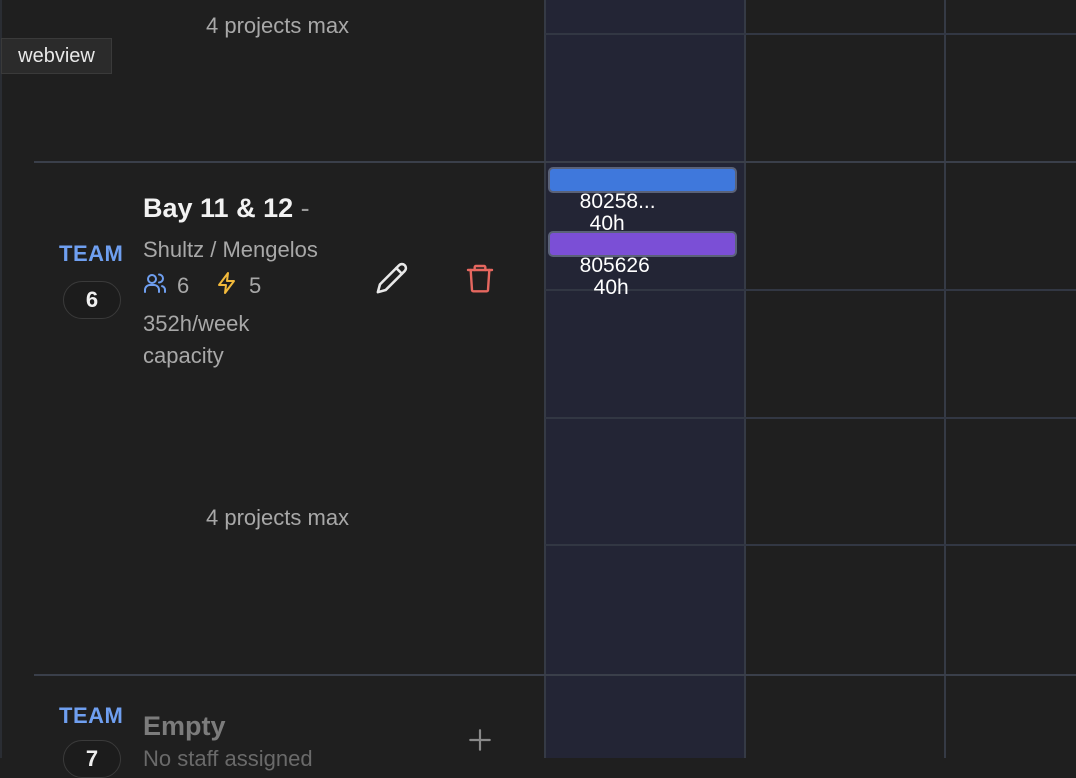 The height and width of the screenshot is (778, 1076). I want to click on edit-team-button, so click(392, 280).